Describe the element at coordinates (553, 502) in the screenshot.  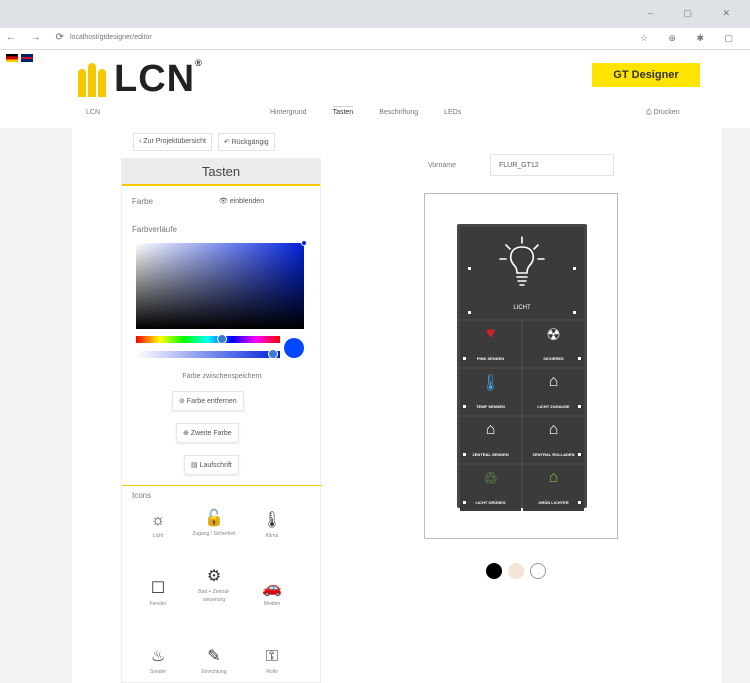
I see `key-8-label: GRÜN LICHTER` at that location.